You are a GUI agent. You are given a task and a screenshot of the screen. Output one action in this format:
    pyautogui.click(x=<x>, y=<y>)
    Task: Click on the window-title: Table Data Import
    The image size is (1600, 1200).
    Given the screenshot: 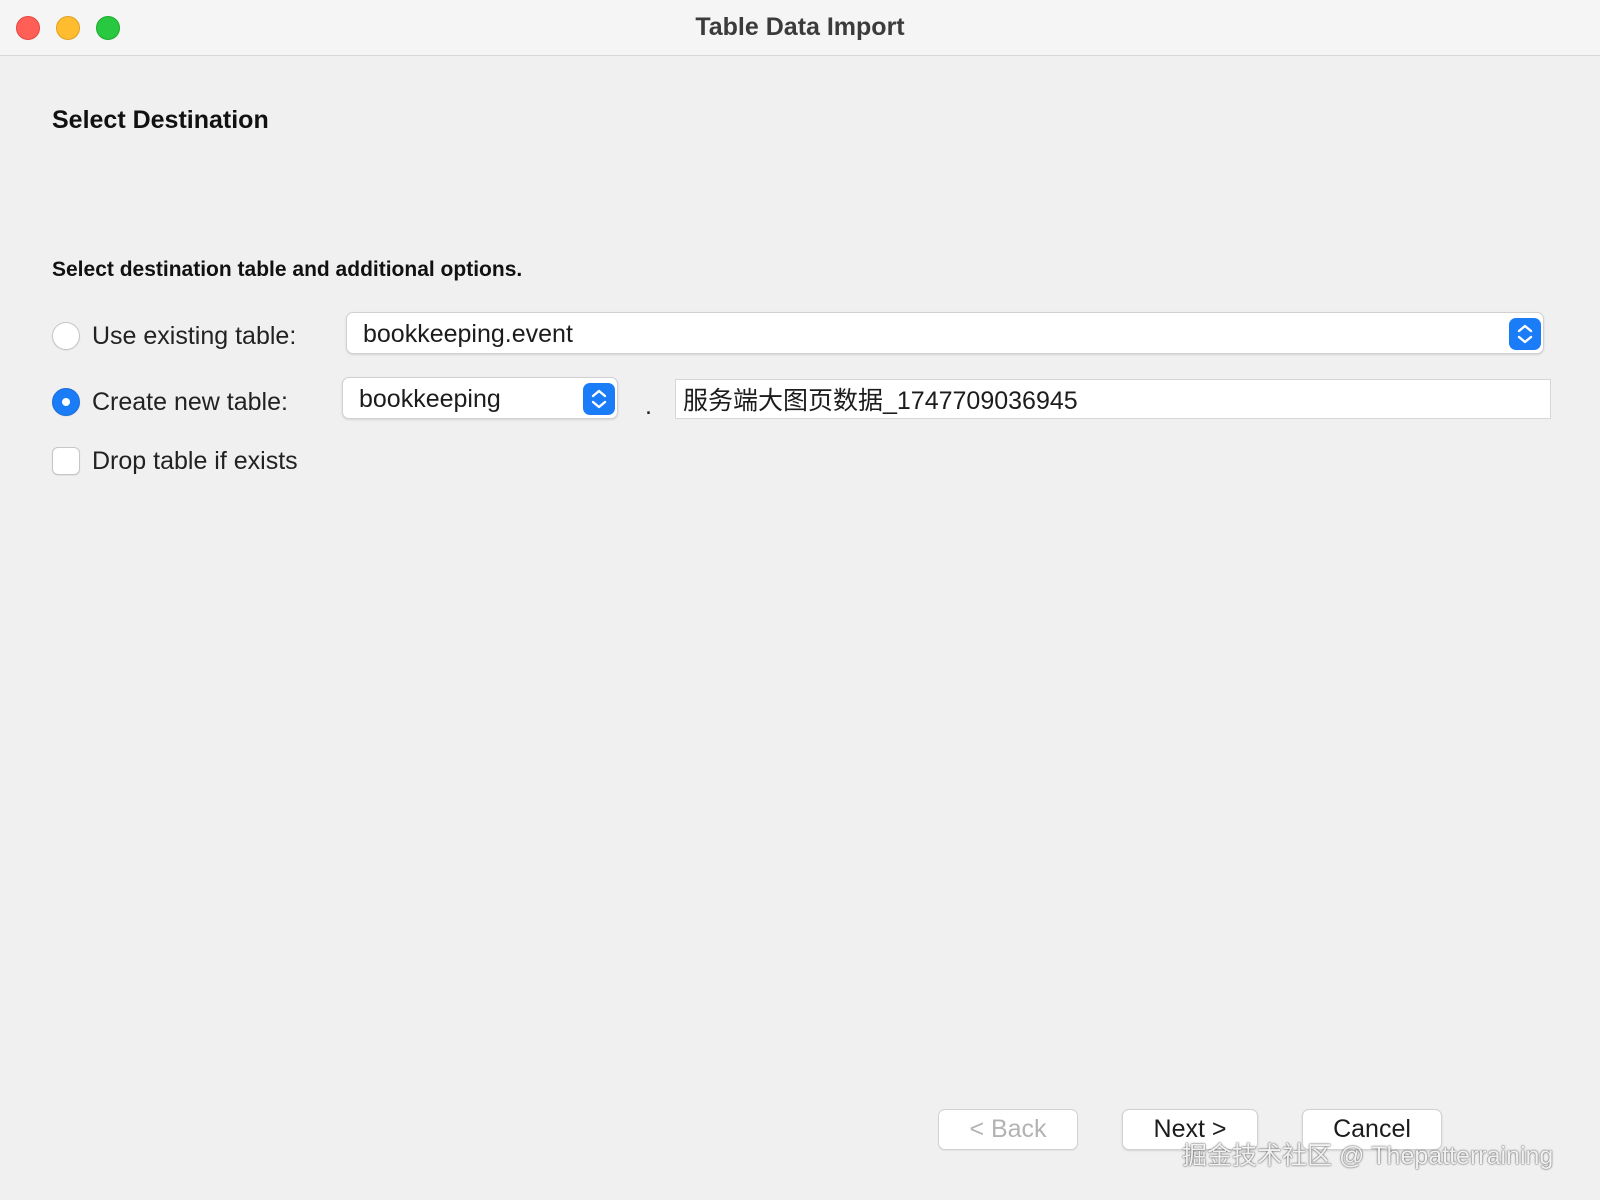 What is the action you would take?
    pyautogui.click(x=800, y=27)
    